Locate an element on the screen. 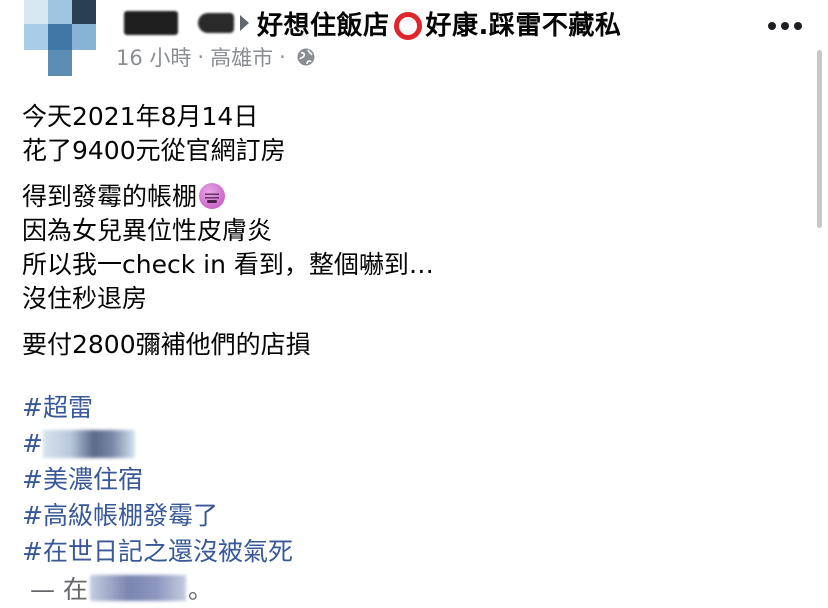  author-name-redacted is located at coordinates (151, 23).